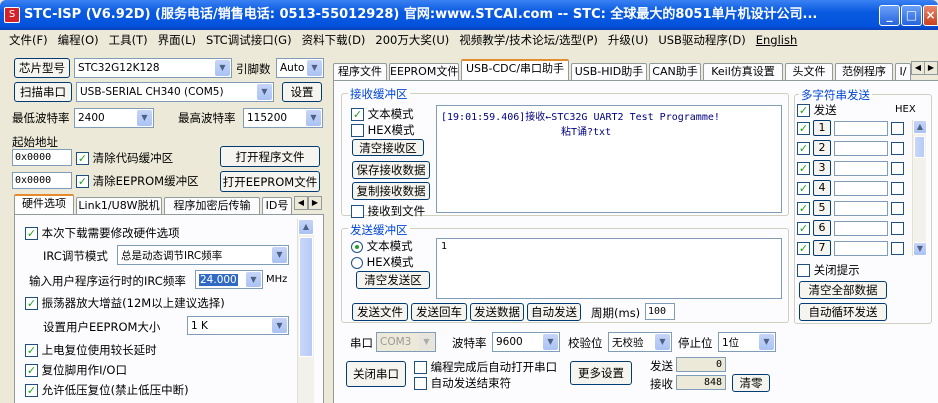 The width and height of the screenshot is (938, 403). Describe the element at coordinates (302, 92) in the screenshot. I see `settings-button: 设置` at that location.